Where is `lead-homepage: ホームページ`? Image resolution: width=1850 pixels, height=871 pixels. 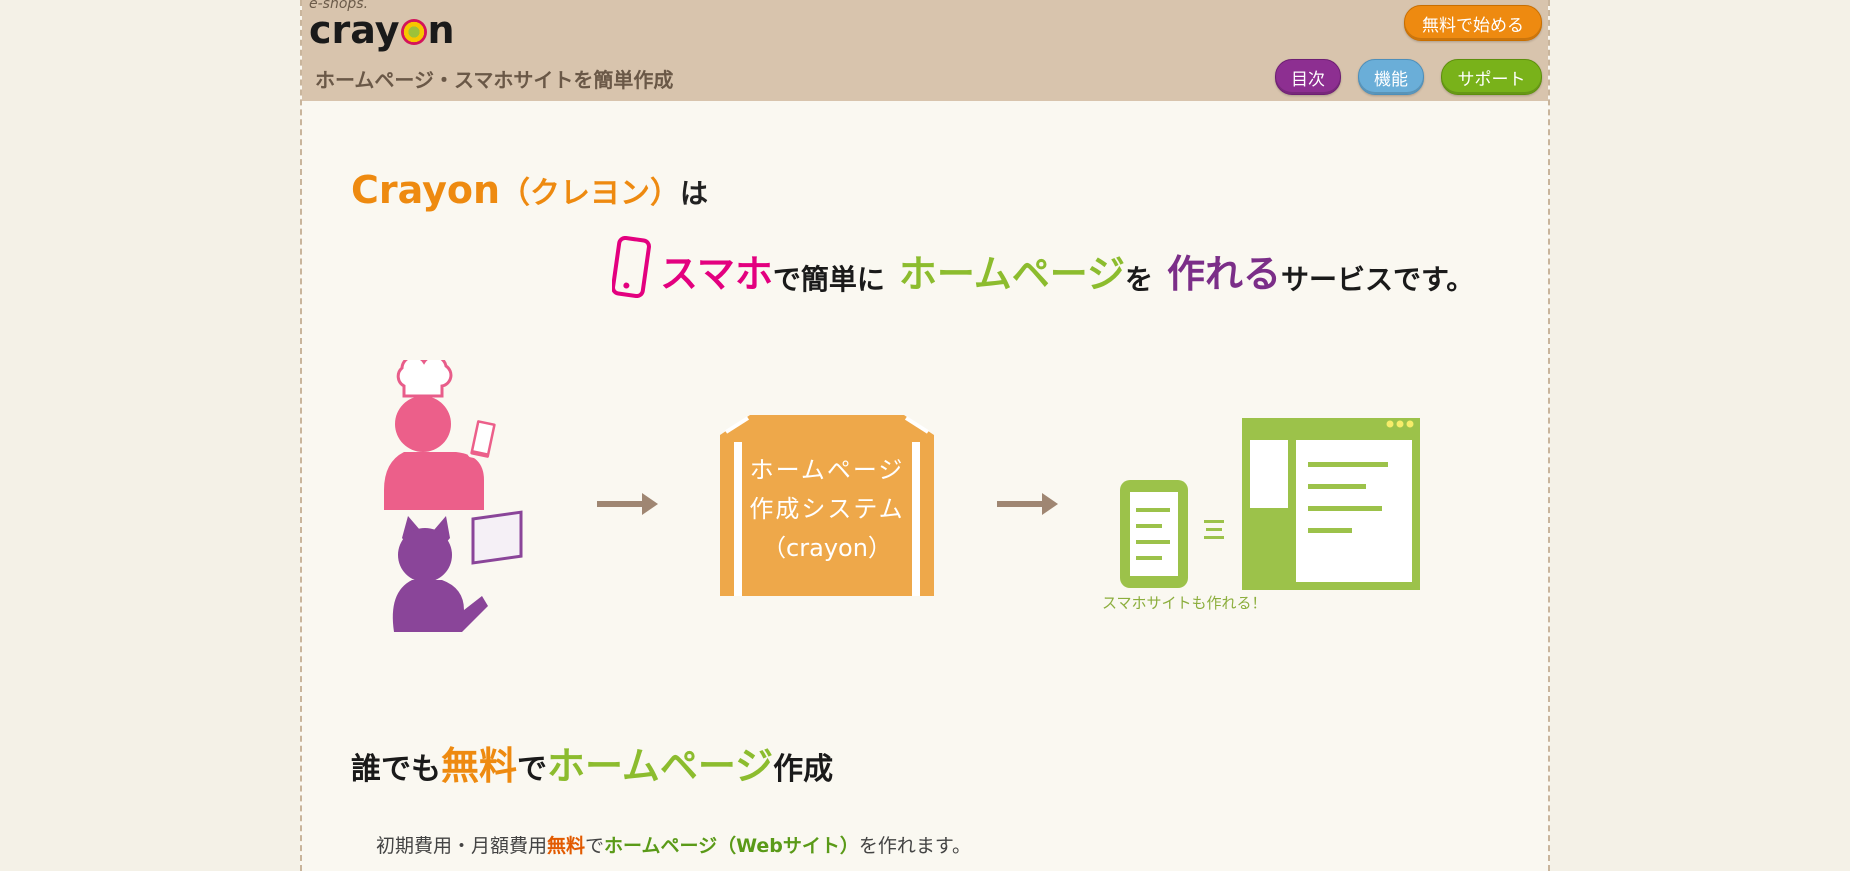
lead-homepage: ホームページ is located at coordinates (1011, 274).